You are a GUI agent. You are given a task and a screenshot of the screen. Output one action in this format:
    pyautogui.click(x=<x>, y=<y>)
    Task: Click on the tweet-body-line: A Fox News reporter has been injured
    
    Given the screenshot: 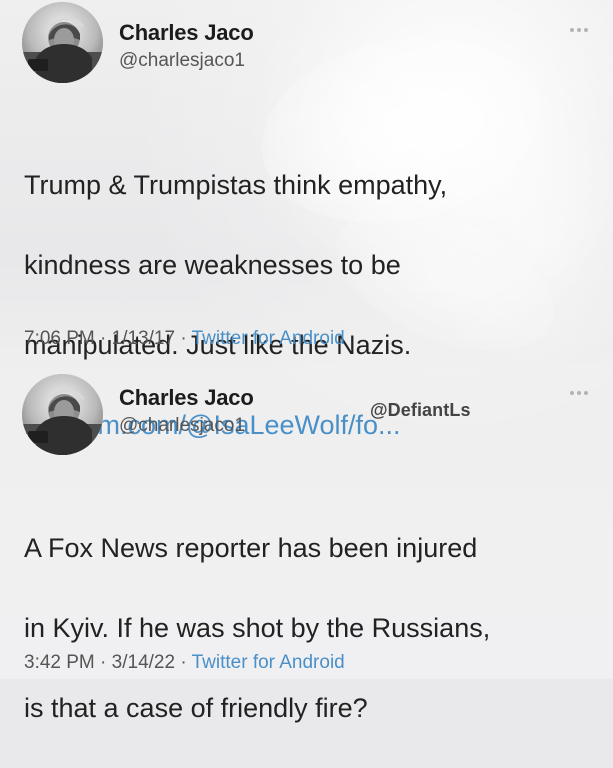 What is the action you would take?
    pyautogui.click(x=251, y=548)
    